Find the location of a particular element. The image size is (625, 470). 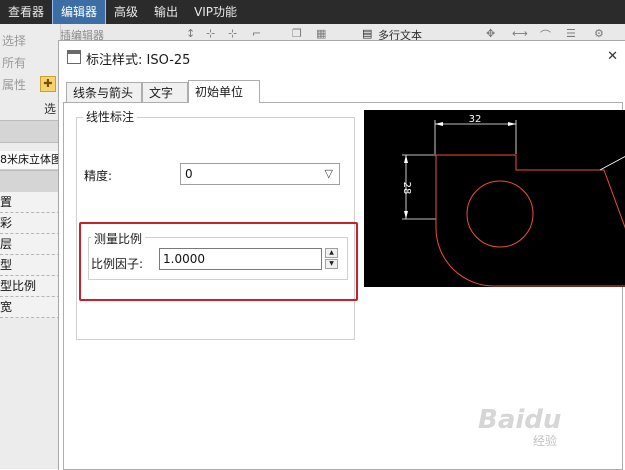

select-label: 选择 is located at coordinates (14, 40).